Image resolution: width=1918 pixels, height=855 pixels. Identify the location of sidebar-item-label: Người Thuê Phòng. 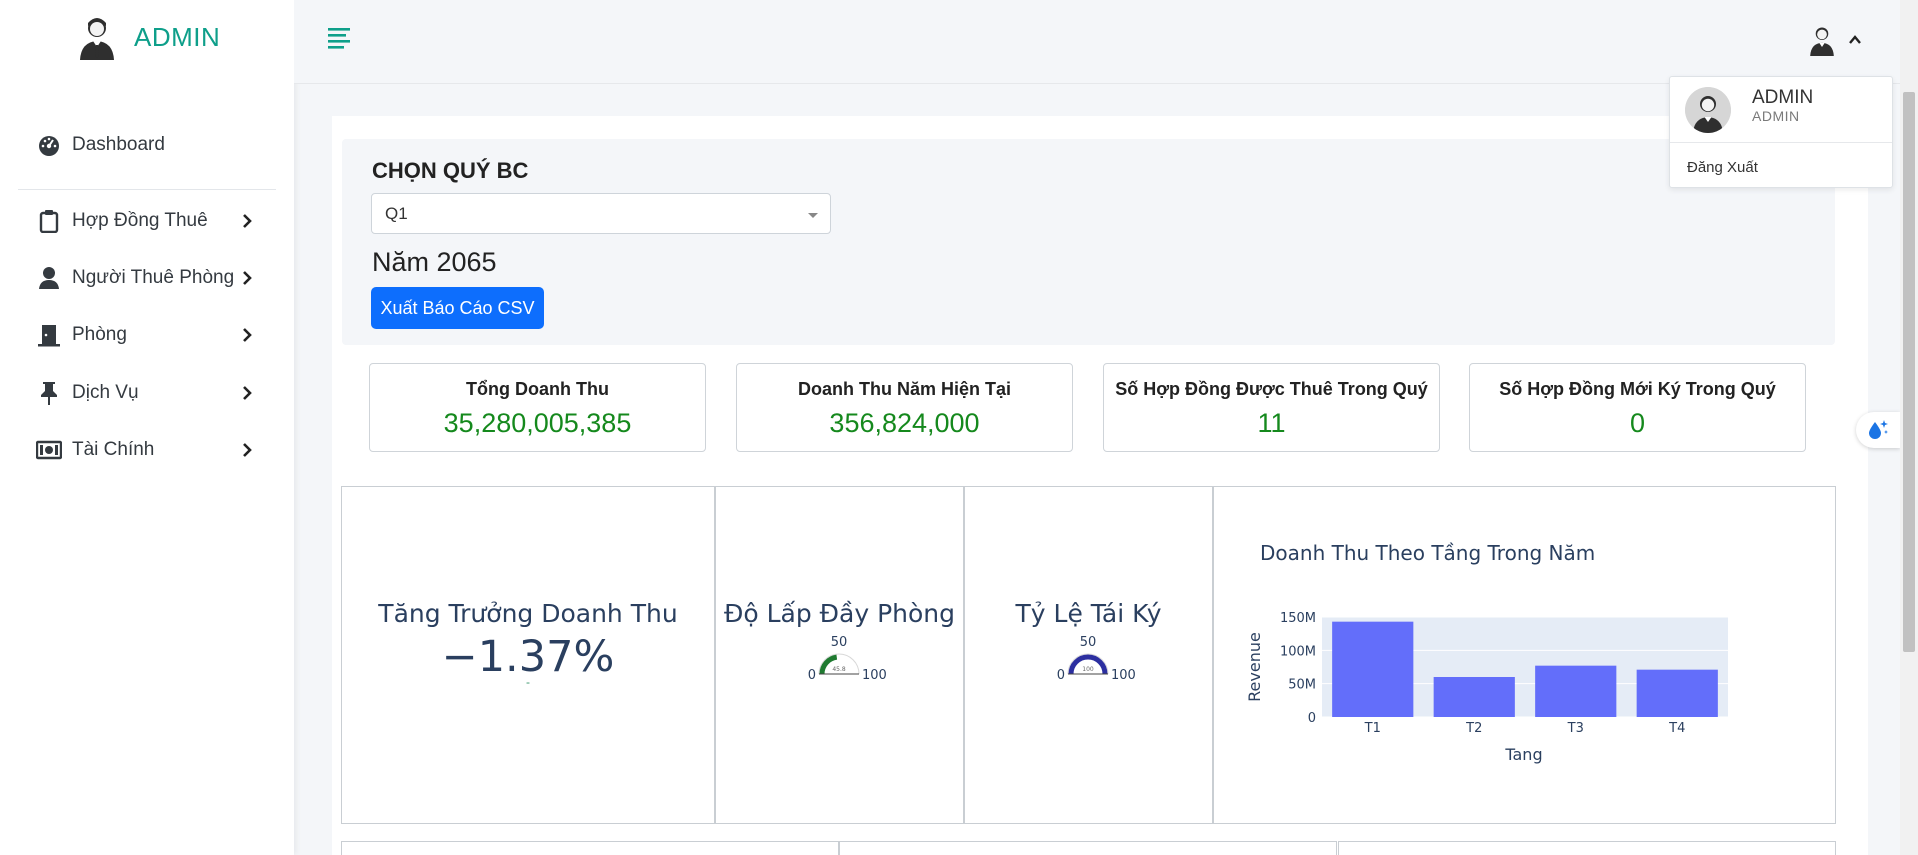
(153, 277).